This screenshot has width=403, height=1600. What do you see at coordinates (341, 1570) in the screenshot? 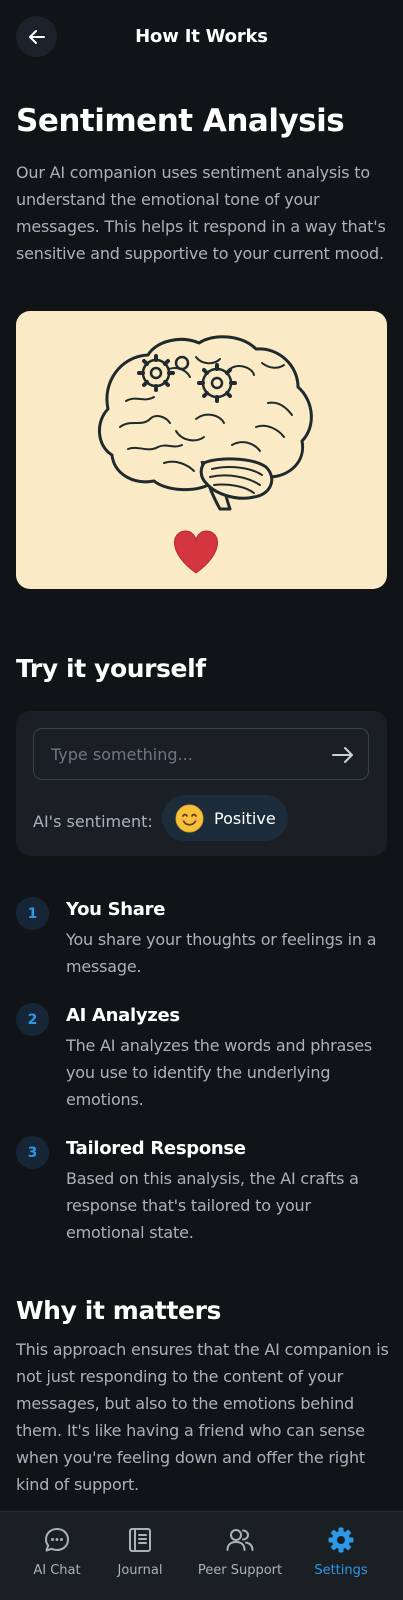
I see `nav-label: Settings` at bounding box center [341, 1570].